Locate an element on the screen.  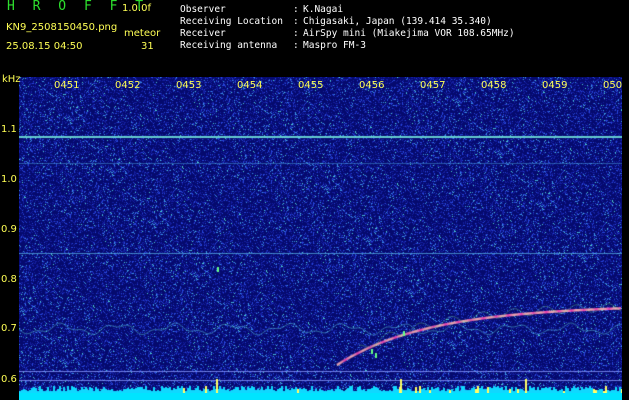
x-tick-label: 0457 is located at coordinates (433, 85).